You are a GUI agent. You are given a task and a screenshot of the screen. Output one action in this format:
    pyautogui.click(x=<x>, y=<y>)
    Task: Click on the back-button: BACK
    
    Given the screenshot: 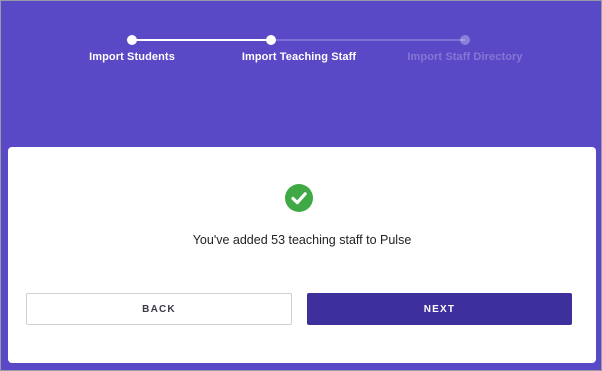 What is the action you would take?
    pyautogui.click(x=159, y=309)
    